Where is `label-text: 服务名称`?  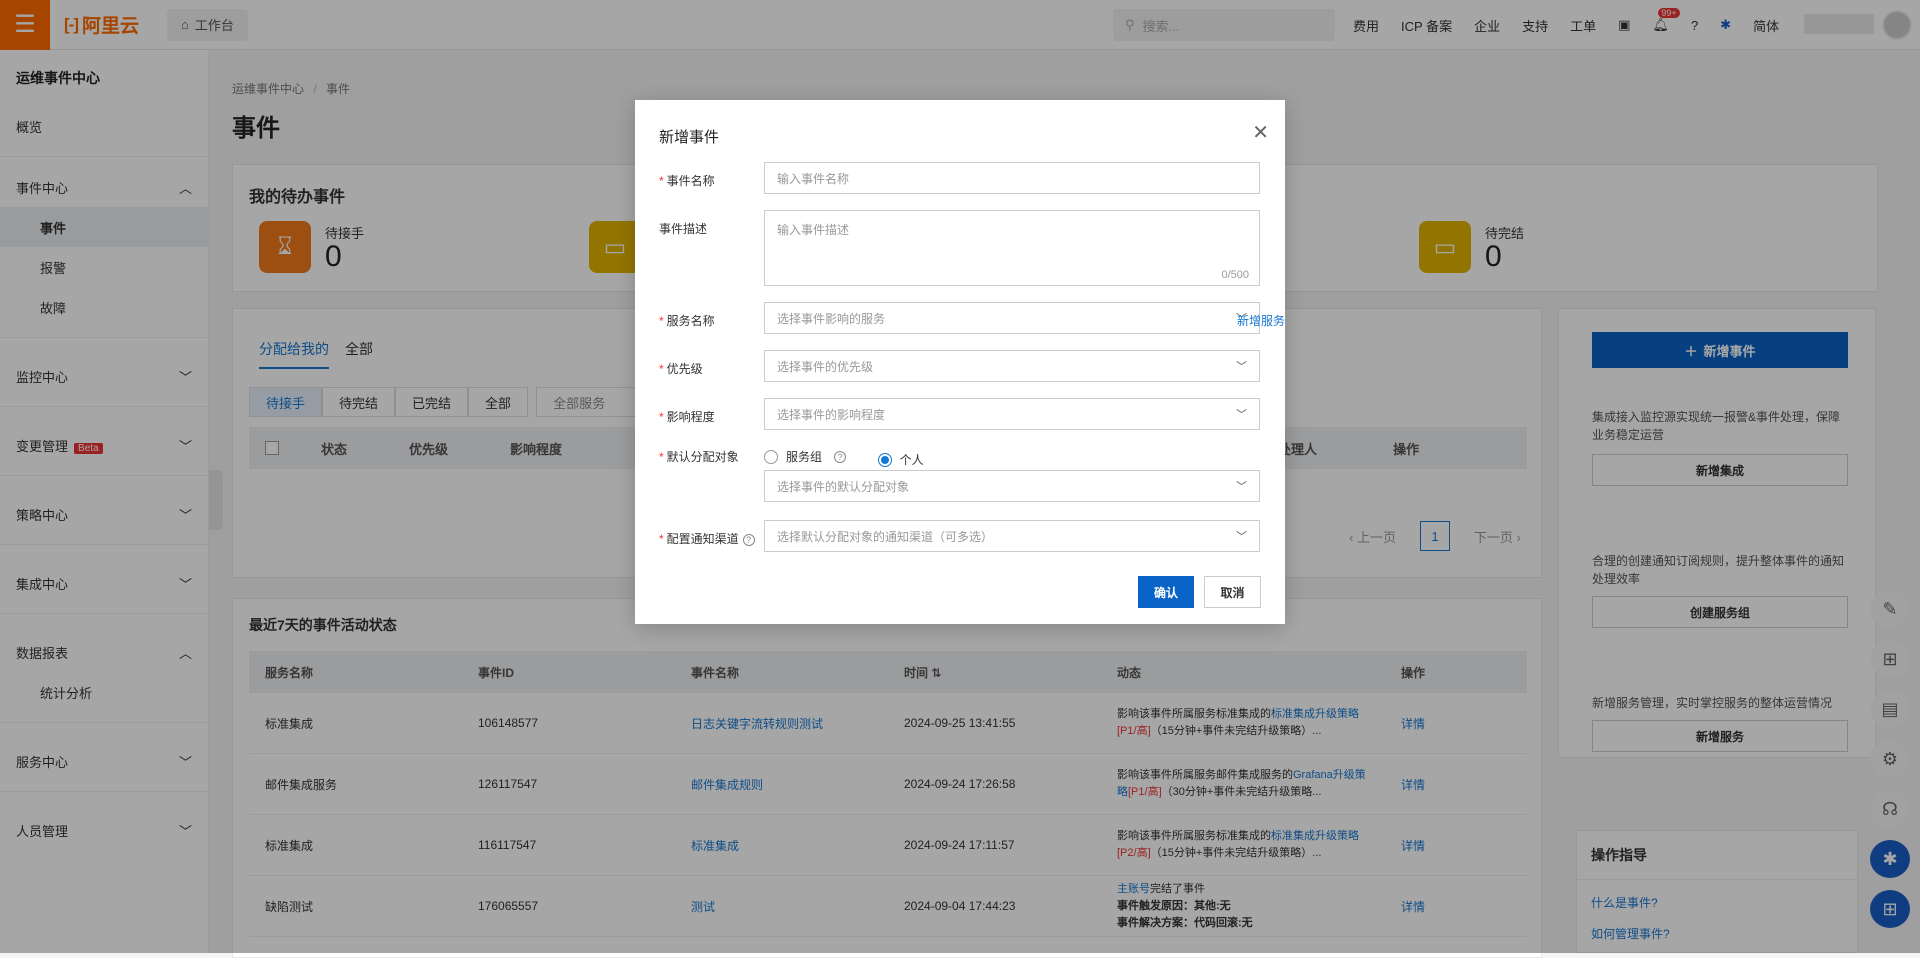 label-text: 服务名称 is located at coordinates (690, 321).